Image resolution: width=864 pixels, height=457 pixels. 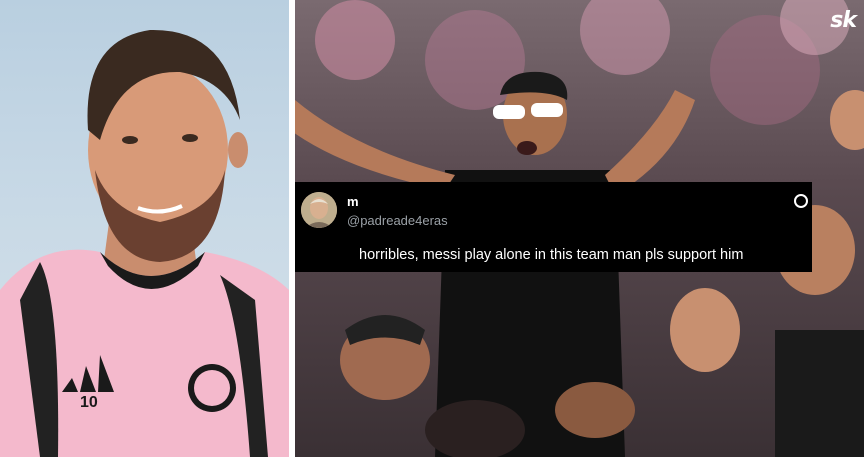 I want to click on tweet-avatar, so click(x=319, y=210).